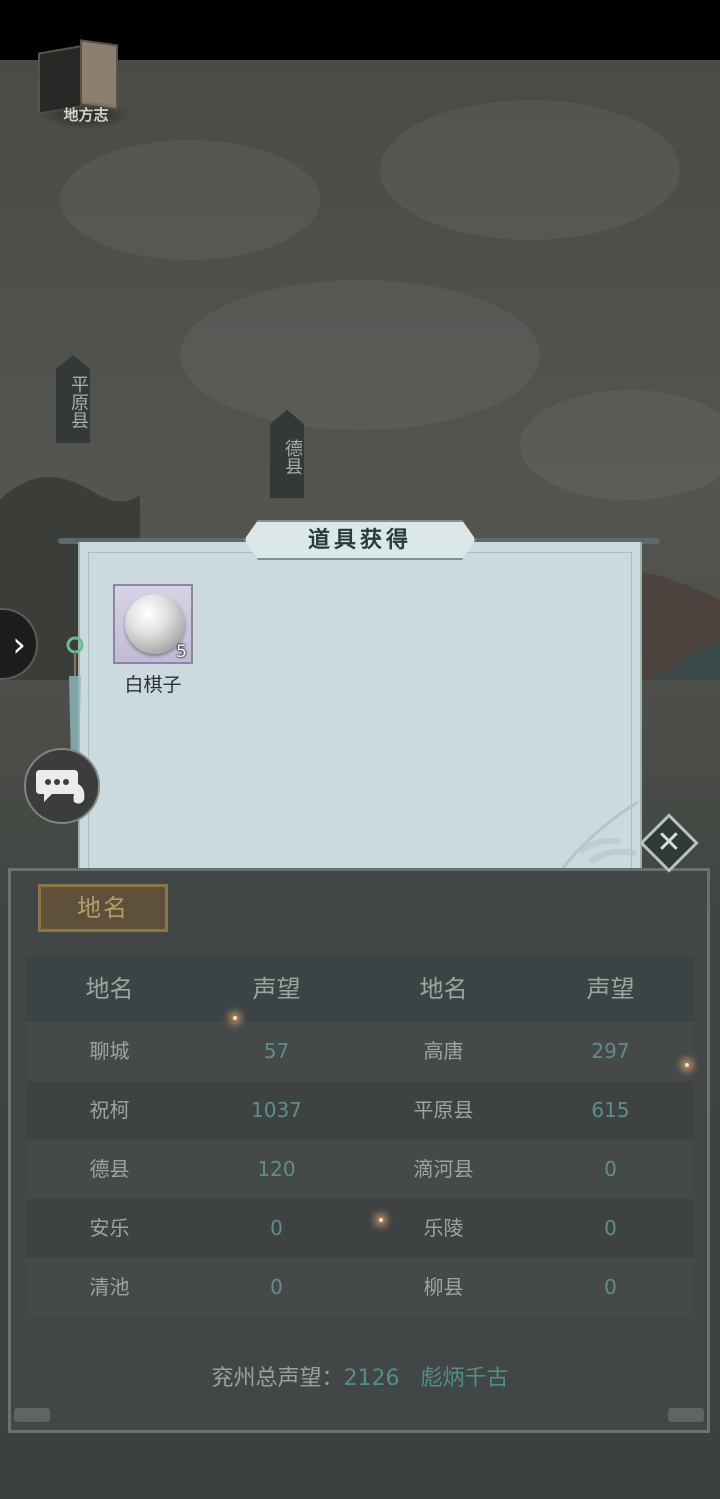  I want to click on total-value: 2126, so click(371, 1378).